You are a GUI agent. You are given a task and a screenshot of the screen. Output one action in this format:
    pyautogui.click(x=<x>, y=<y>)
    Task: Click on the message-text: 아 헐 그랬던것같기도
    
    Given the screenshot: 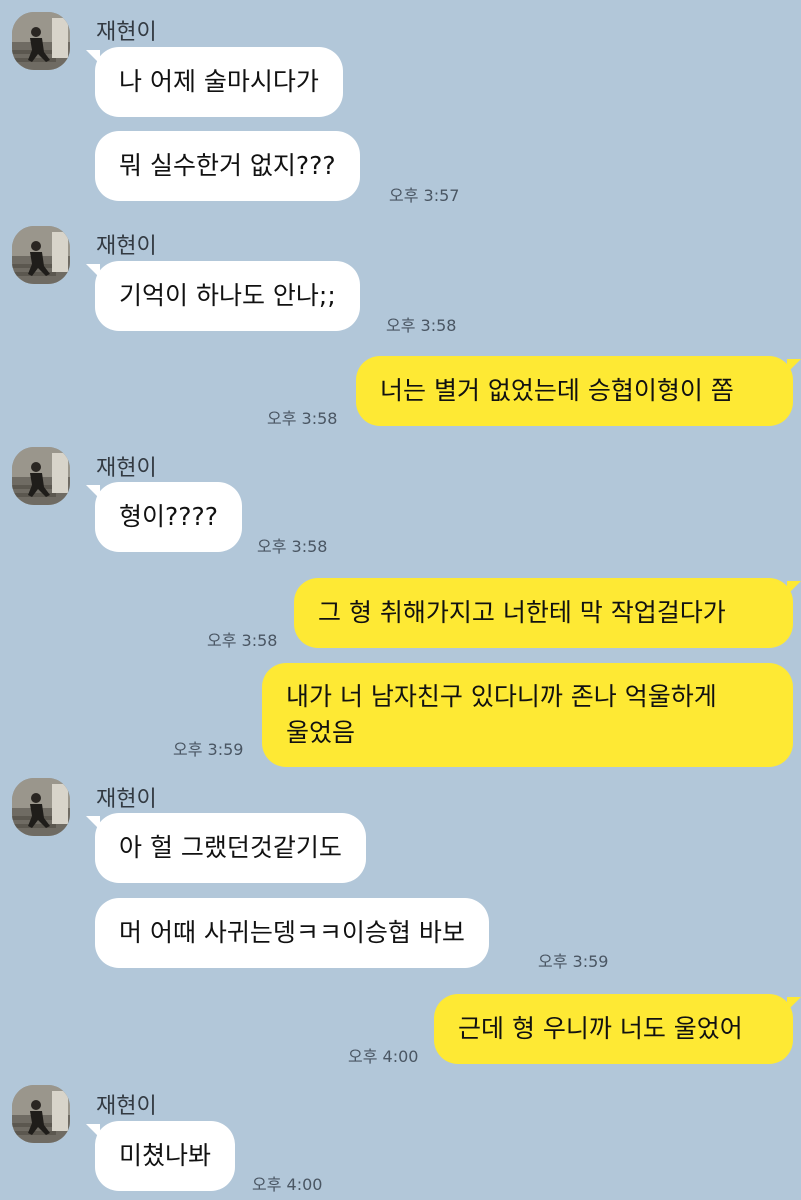 What is the action you would take?
    pyautogui.click(x=230, y=847)
    